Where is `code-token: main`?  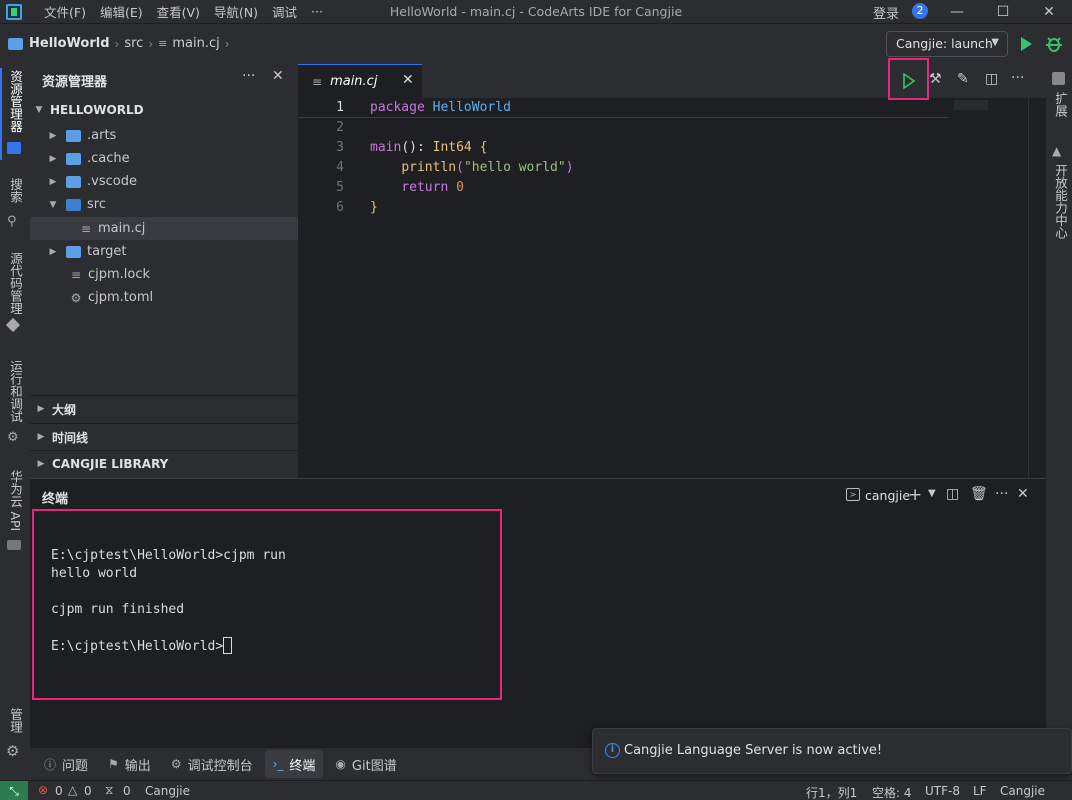 code-token: main is located at coordinates (386, 147).